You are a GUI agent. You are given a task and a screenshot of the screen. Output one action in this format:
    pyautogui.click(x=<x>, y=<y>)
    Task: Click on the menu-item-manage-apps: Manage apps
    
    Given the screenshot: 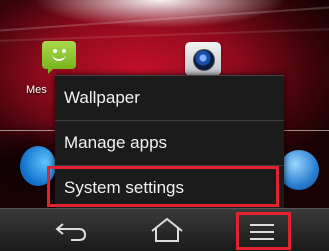 What is the action you would take?
    pyautogui.click(x=169, y=143)
    